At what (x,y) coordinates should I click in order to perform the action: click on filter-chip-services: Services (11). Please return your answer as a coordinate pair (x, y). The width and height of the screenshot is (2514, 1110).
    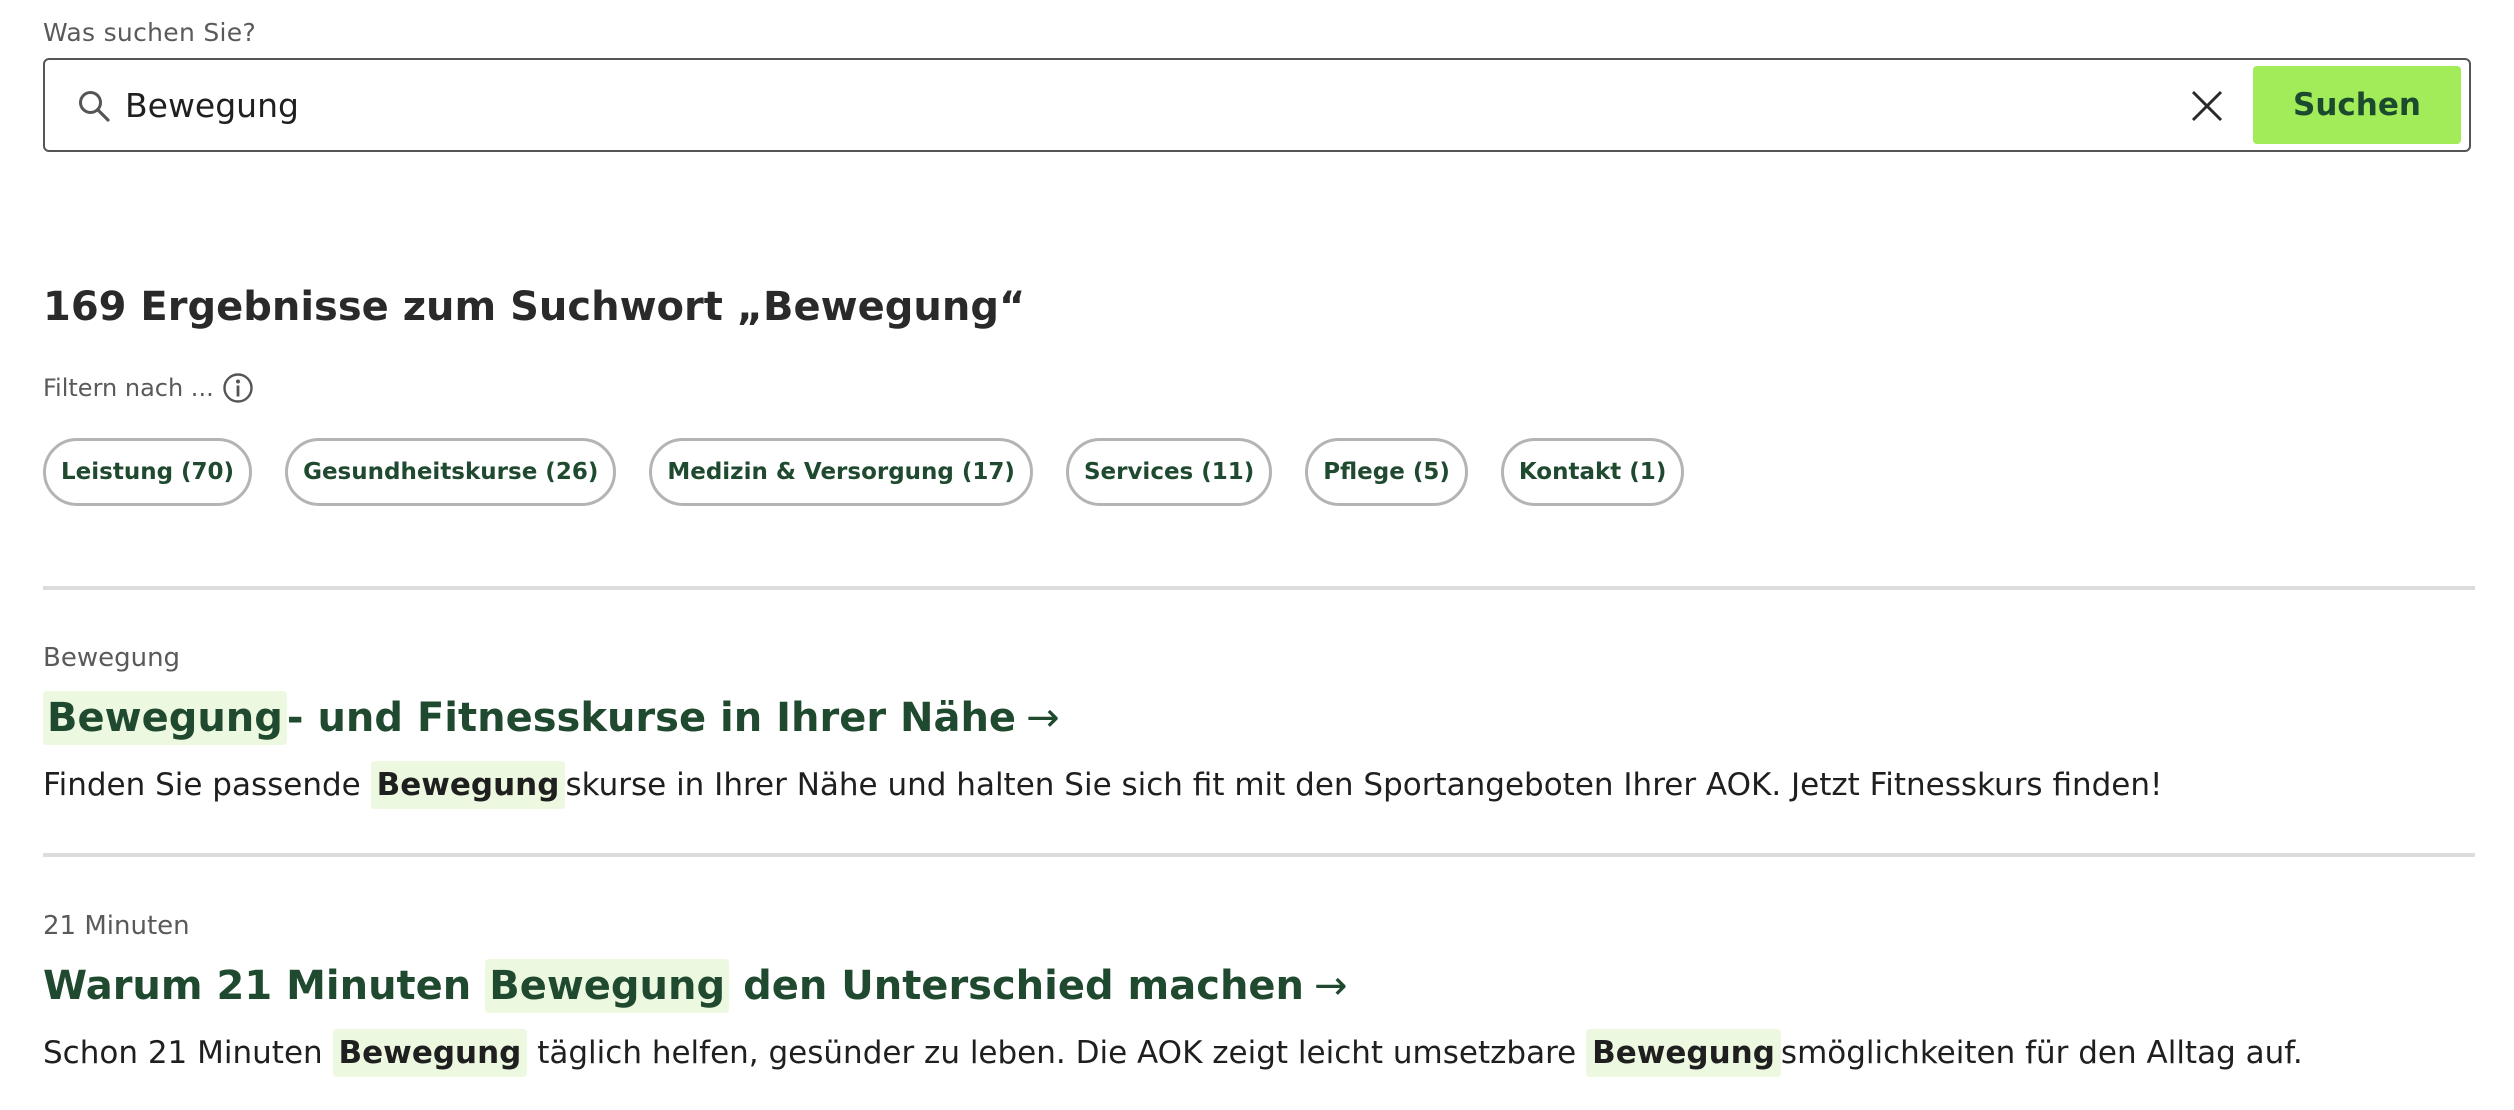
    Looking at the image, I should click on (1169, 472).